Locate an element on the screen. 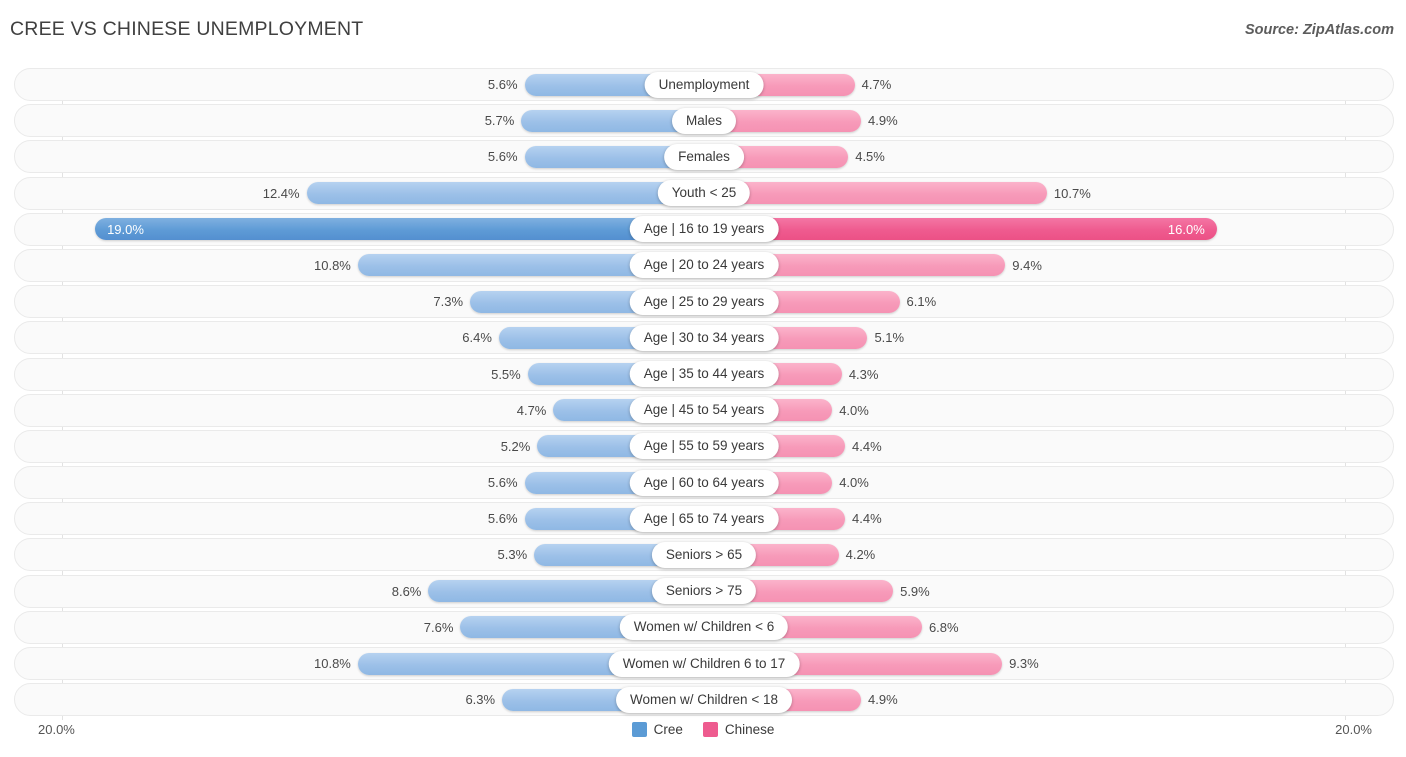 This screenshot has height=757, width=1406. category-label-pill: Women w/ Children < 18 is located at coordinates (704, 699).